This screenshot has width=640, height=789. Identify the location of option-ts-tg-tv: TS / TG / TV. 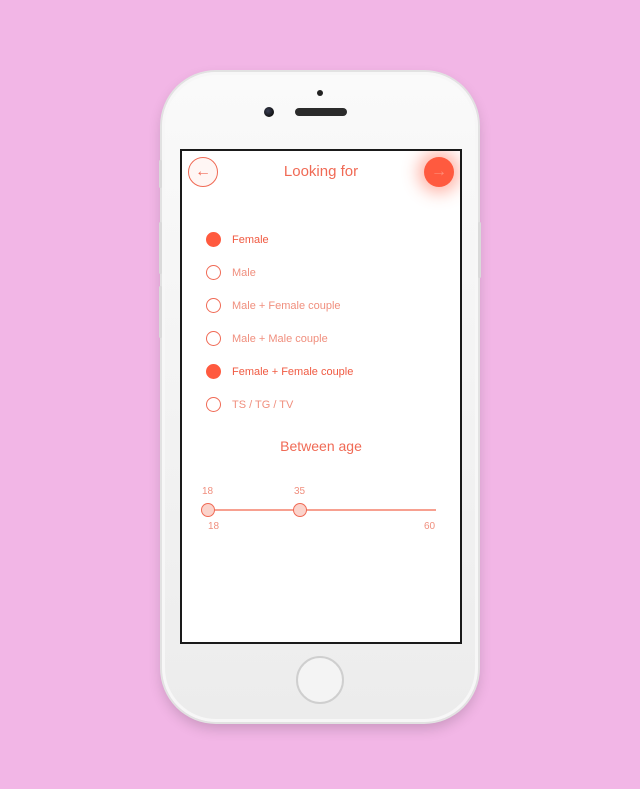
(279, 404).